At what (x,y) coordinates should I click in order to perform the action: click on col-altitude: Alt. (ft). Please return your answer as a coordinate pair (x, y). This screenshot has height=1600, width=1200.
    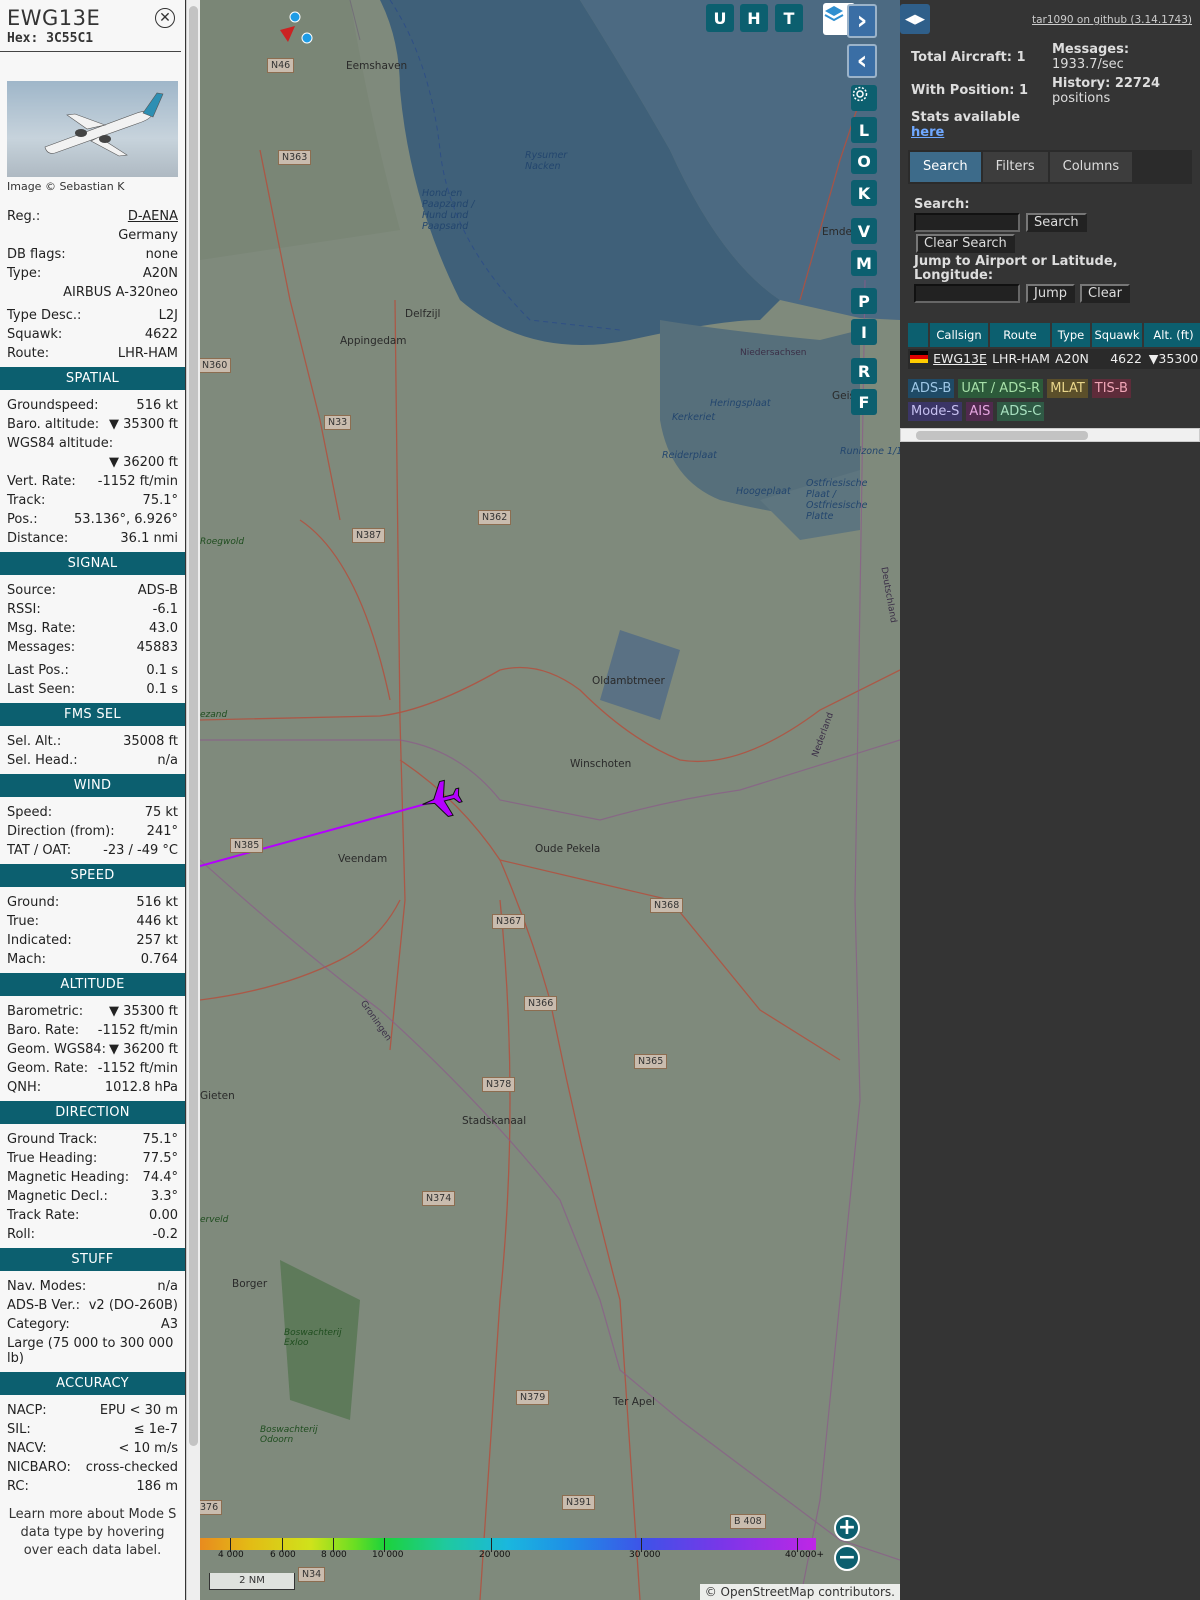
    Looking at the image, I should click on (1172, 335).